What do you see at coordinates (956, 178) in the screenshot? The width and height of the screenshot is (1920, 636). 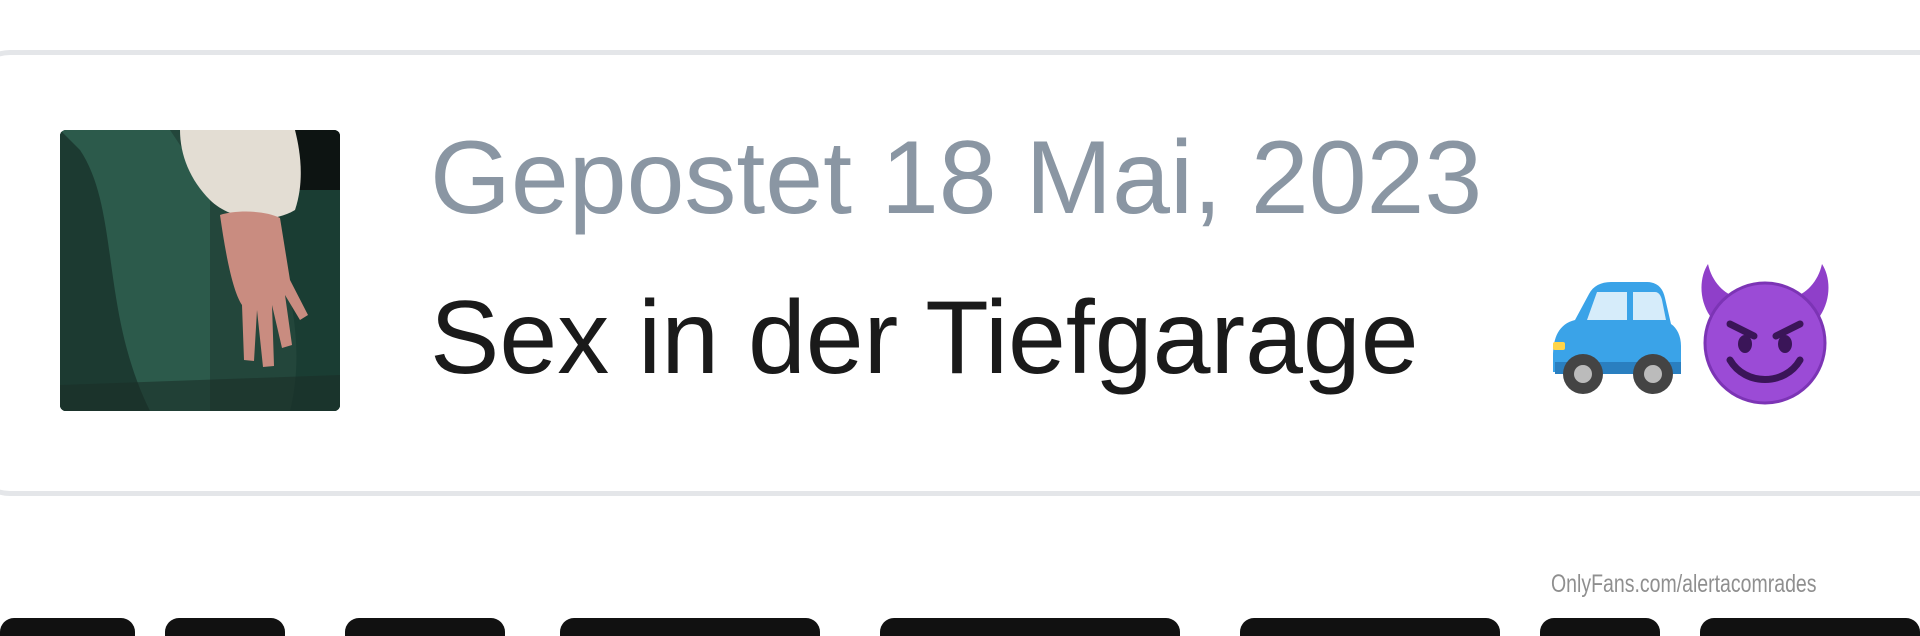 I see `post-date: Gepostet 18 Mai, 2023` at bounding box center [956, 178].